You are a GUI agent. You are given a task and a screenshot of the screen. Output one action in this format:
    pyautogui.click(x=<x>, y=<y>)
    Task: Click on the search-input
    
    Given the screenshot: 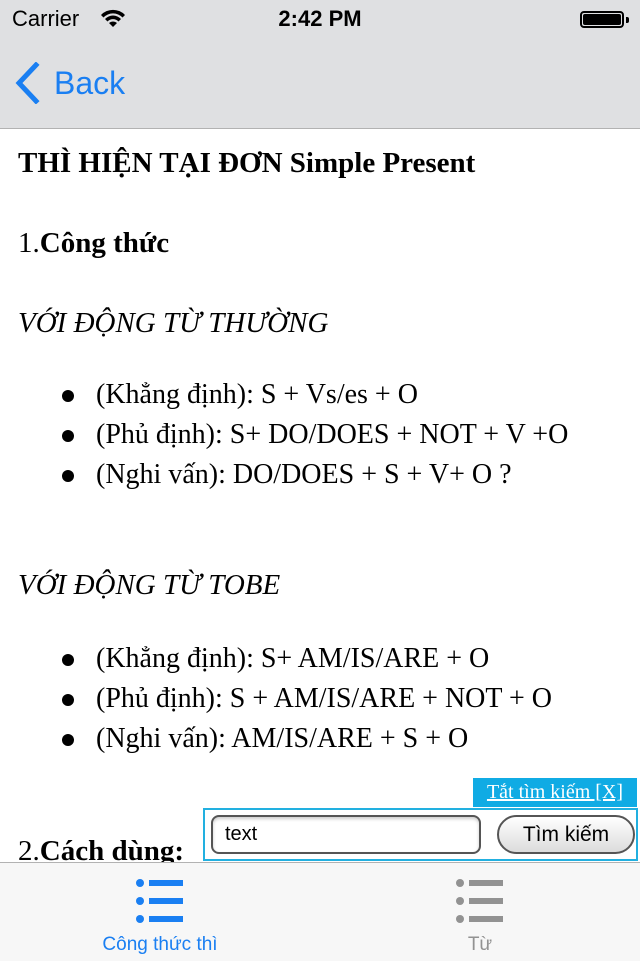 What is the action you would take?
    pyautogui.click(x=346, y=834)
    